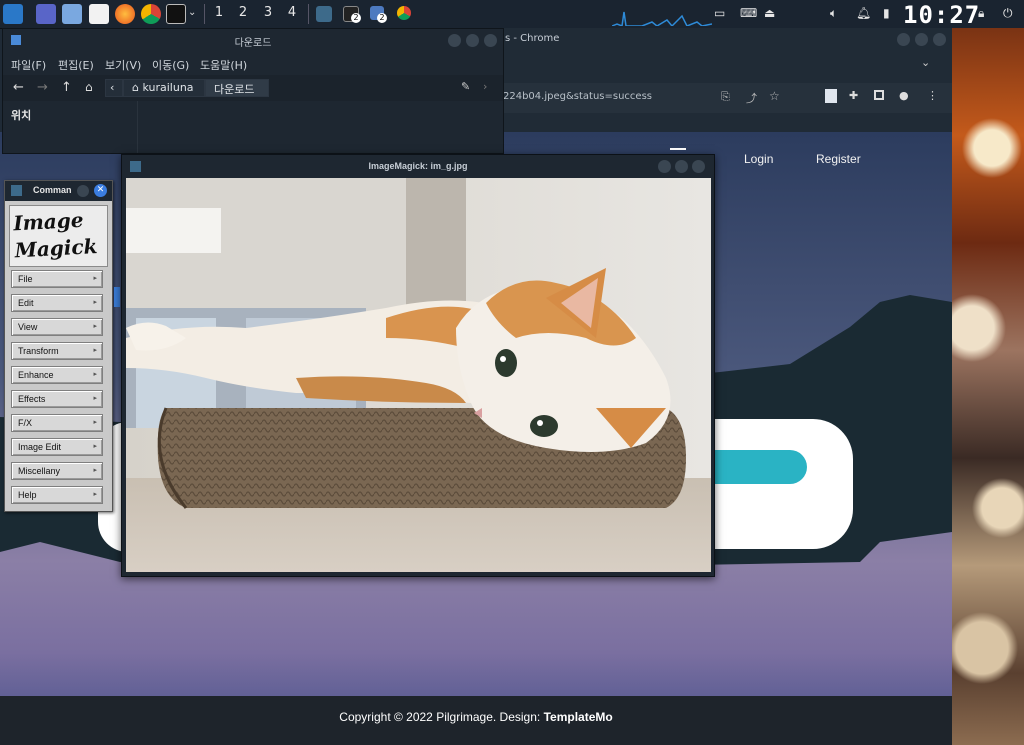 The image size is (1024, 745). Describe the element at coordinates (42, 87) in the screenshot. I see `forward-arrow-icon: →` at that location.